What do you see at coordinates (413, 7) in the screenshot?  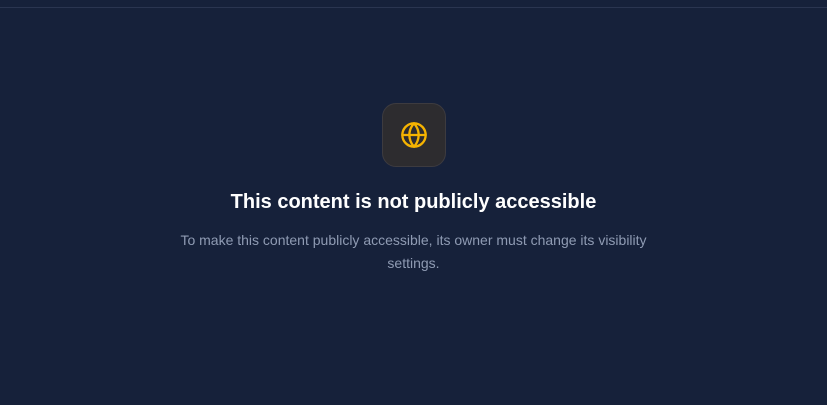 I see `top-divider` at bounding box center [413, 7].